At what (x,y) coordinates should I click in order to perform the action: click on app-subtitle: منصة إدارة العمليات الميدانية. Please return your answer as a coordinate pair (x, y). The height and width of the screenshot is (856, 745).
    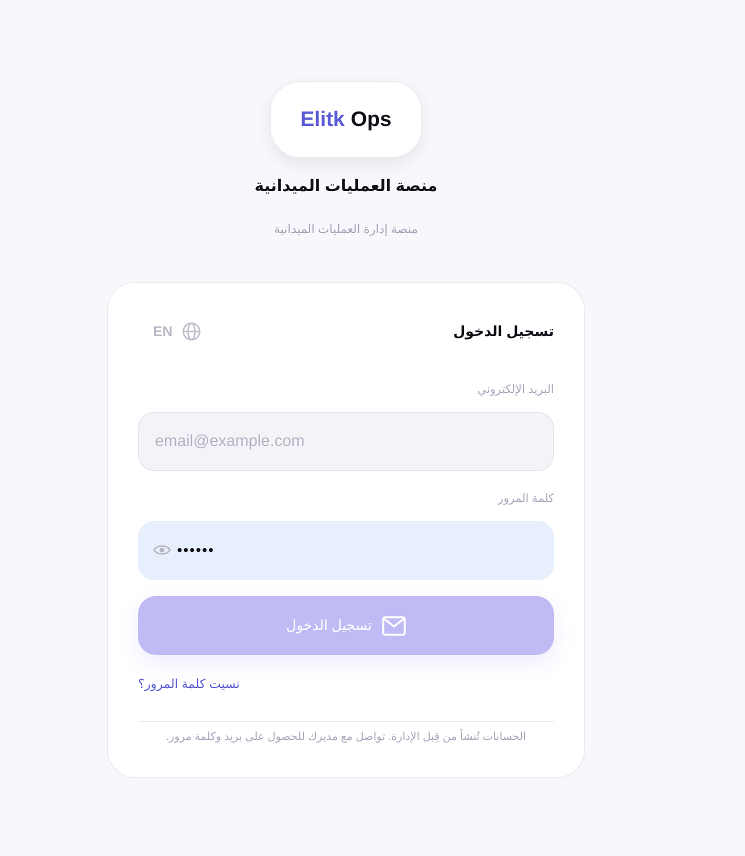
    Looking at the image, I should click on (346, 229).